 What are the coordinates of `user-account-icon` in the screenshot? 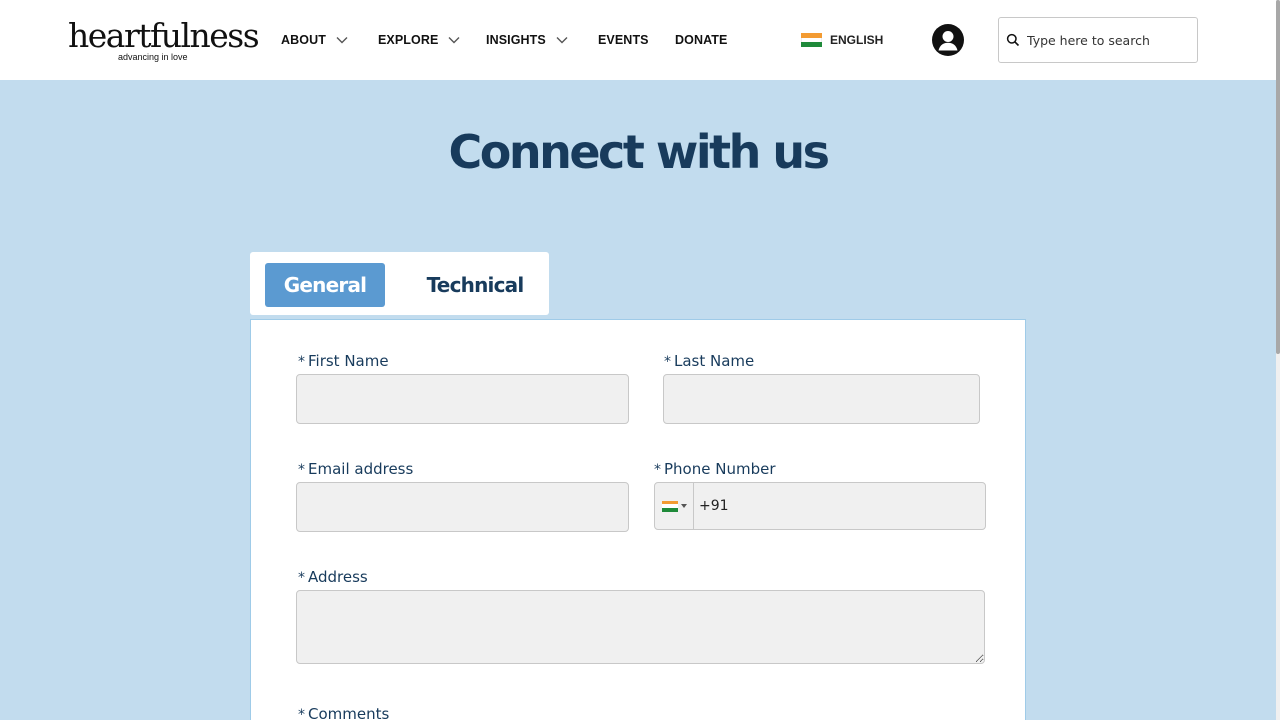 It's located at (948, 40).